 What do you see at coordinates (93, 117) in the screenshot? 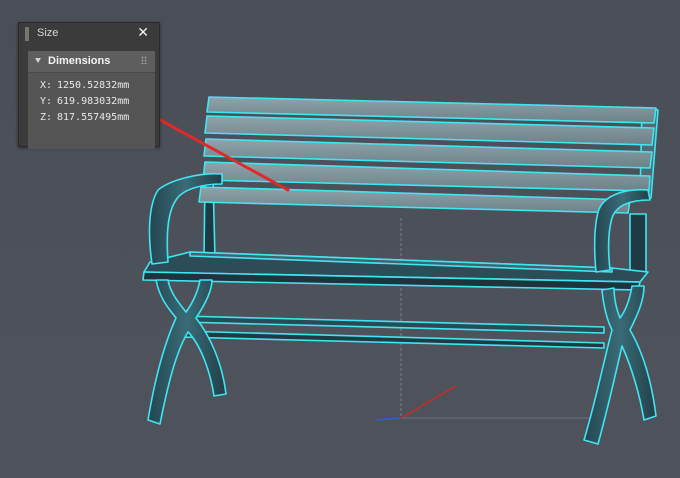
I see `dimension-value: 817.557495mm` at bounding box center [93, 117].